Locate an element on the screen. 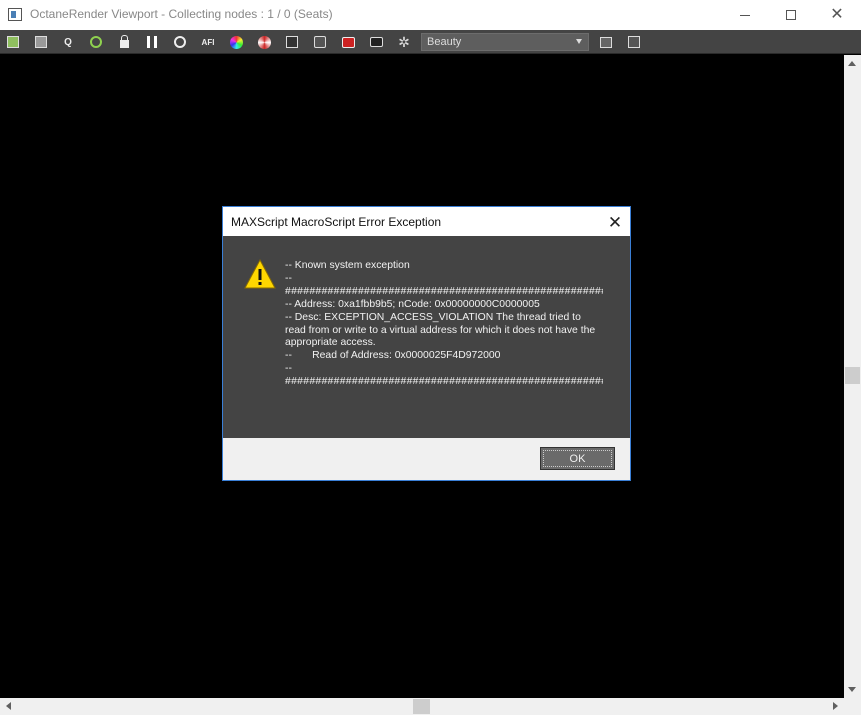 The width and height of the screenshot is (861, 715). refresh-icon is located at coordinates (180, 42).